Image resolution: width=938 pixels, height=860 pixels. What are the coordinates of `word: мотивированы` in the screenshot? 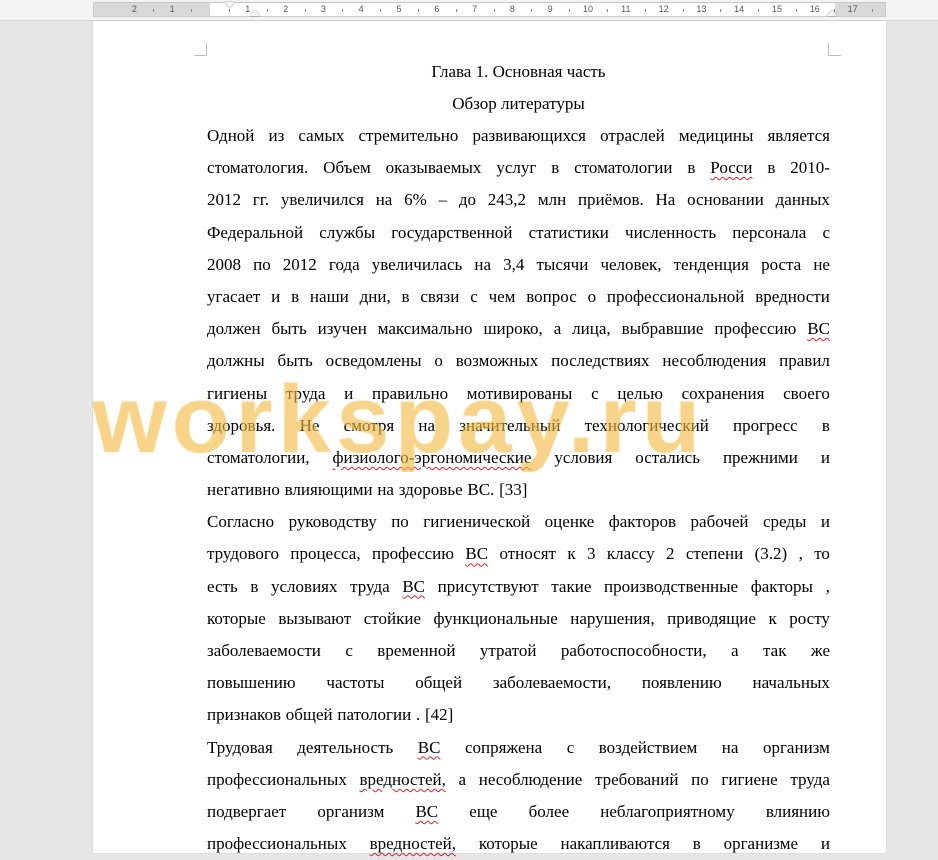 It's located at (519, 393).